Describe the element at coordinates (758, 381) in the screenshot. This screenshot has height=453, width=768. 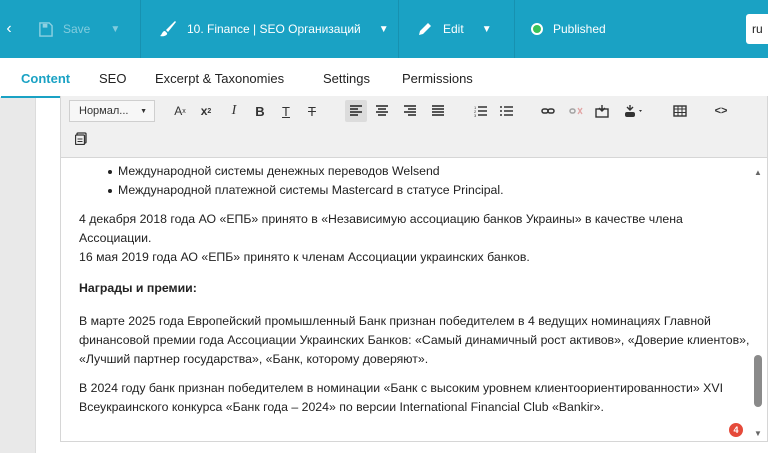
I see `scrollbar-thumb` at that location.